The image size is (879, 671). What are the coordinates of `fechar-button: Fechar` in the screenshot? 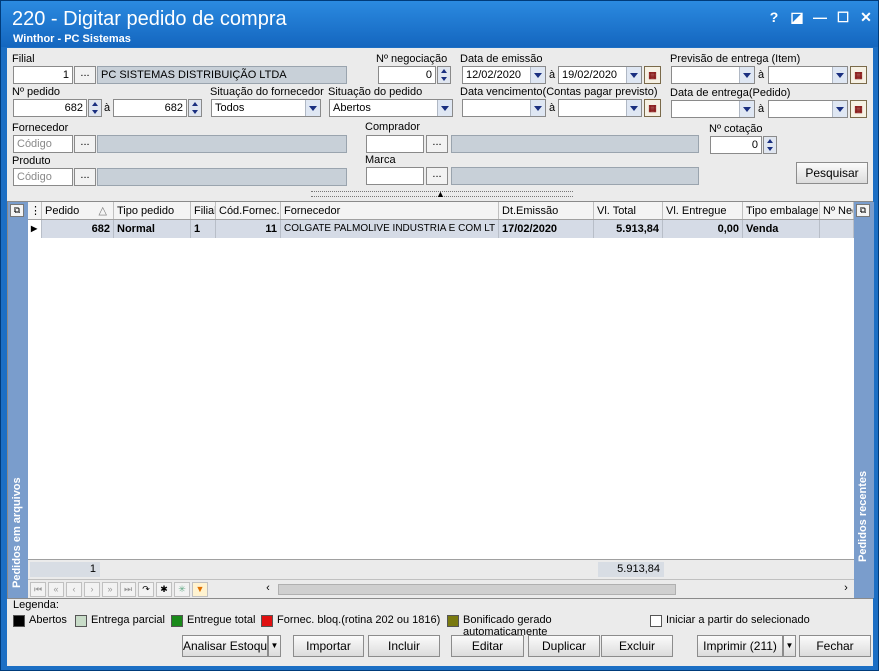 It's located at (835, 646).